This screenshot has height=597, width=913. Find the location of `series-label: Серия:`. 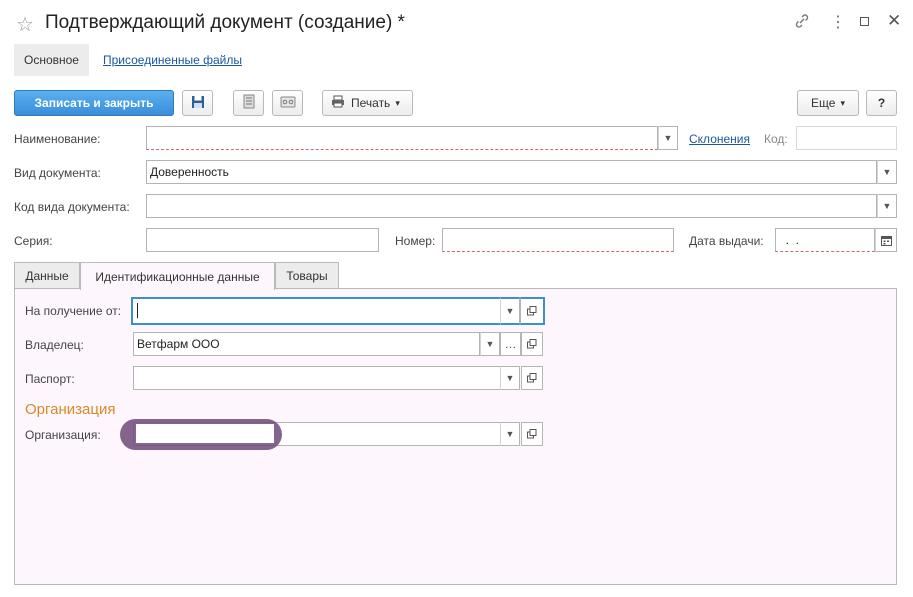

series-label: Серия: is located at coordinates (33, 241).